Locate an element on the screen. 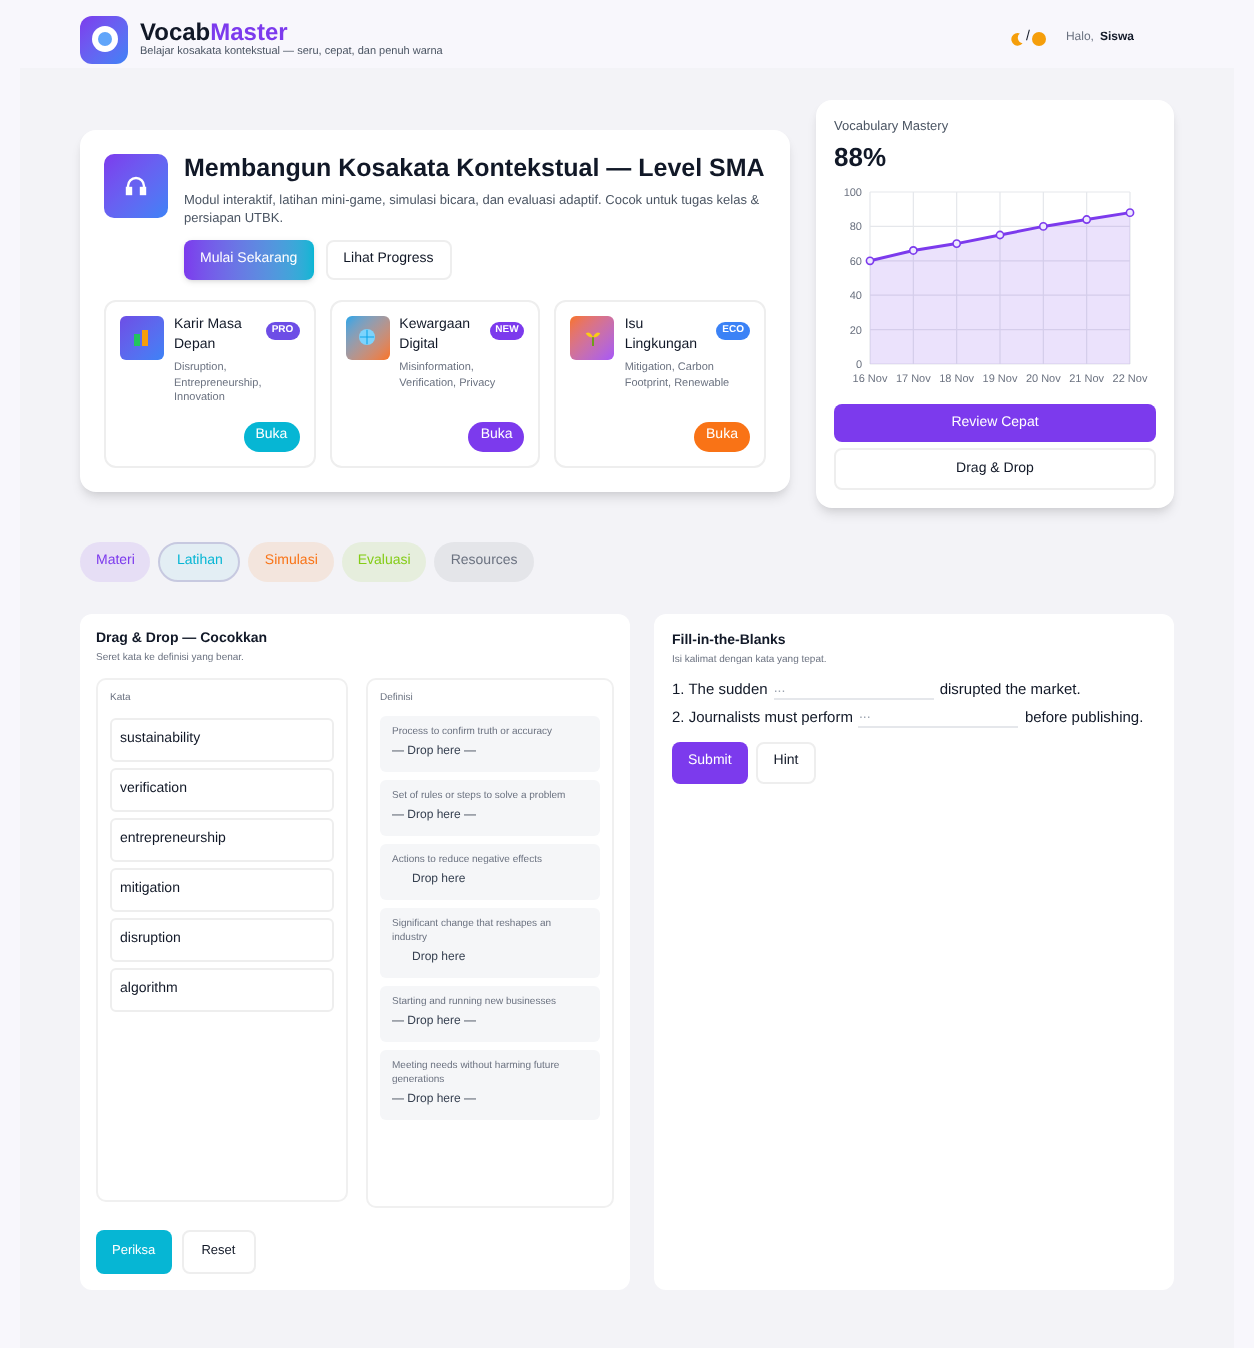 The image size is (1254, 1348). logo-icon is located at coordinates (104, 39).